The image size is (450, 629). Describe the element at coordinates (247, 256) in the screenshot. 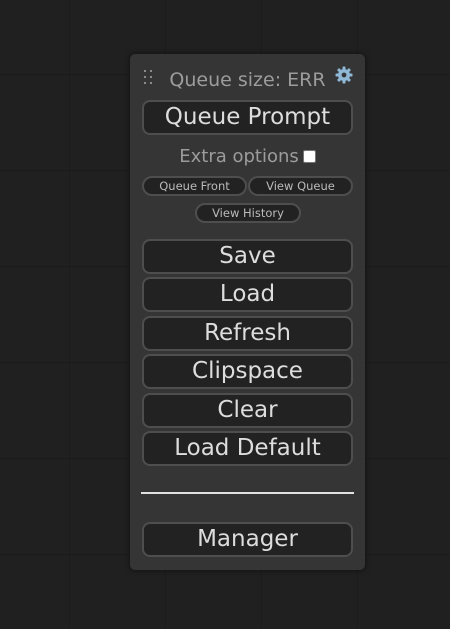

I see `save-button: Save` at that location.